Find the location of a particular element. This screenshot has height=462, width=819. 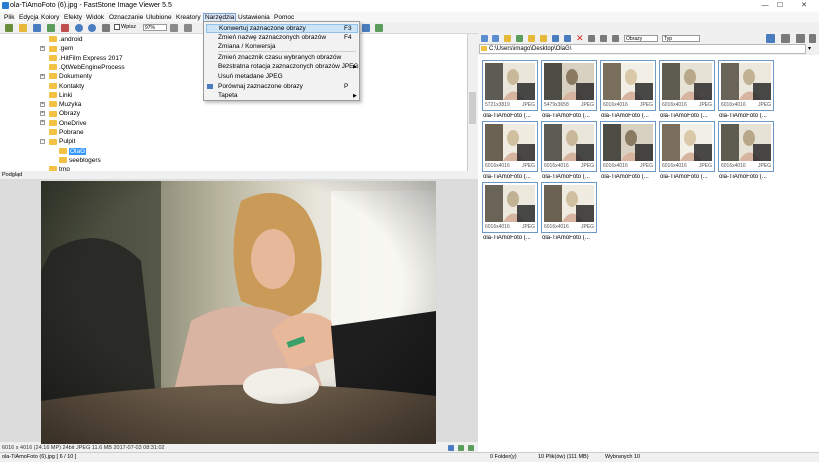

menu-efekty: Efekty is located at coordinates (73, 17).